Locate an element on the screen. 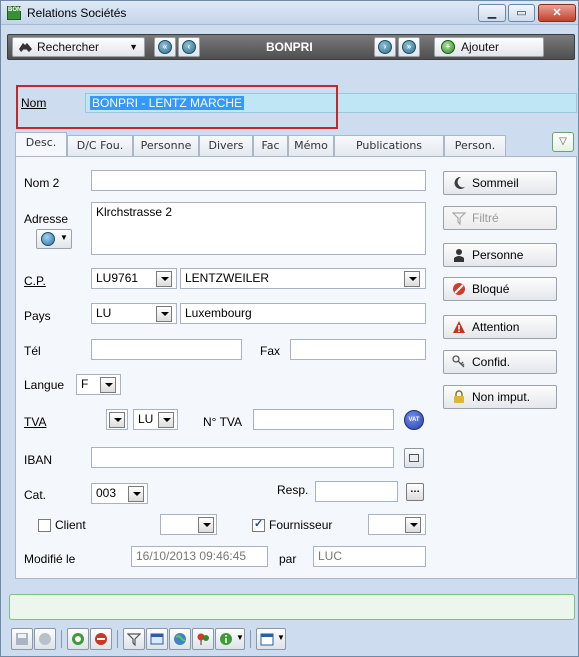 The width and height of the screenshot is (579, 657). bloque-button-label: Bloqué is located at coordinates (491, 289).